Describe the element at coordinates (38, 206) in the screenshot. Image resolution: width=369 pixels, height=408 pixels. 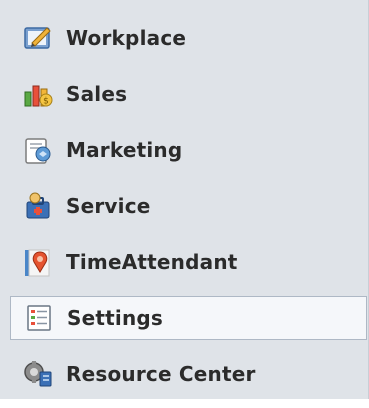
I see `service-icon` at that location.